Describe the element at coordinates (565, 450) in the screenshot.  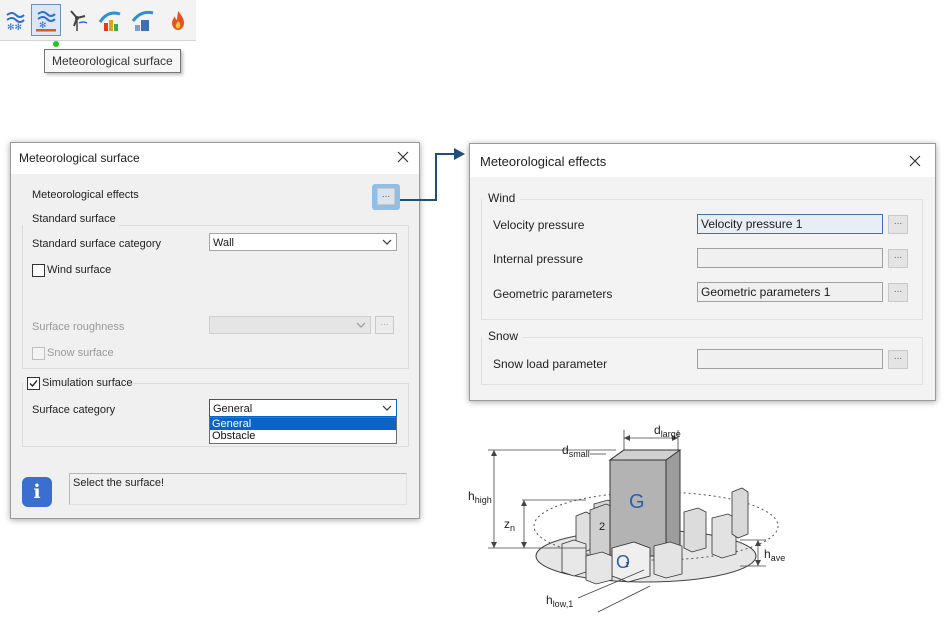
I see `d-small-base: d` at that location.